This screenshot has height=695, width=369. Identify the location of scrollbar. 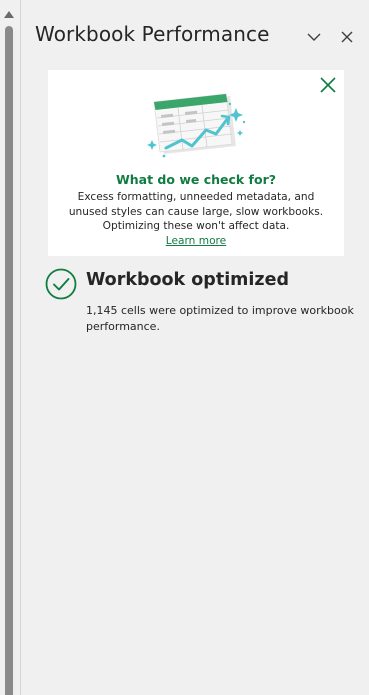
(10, 347).